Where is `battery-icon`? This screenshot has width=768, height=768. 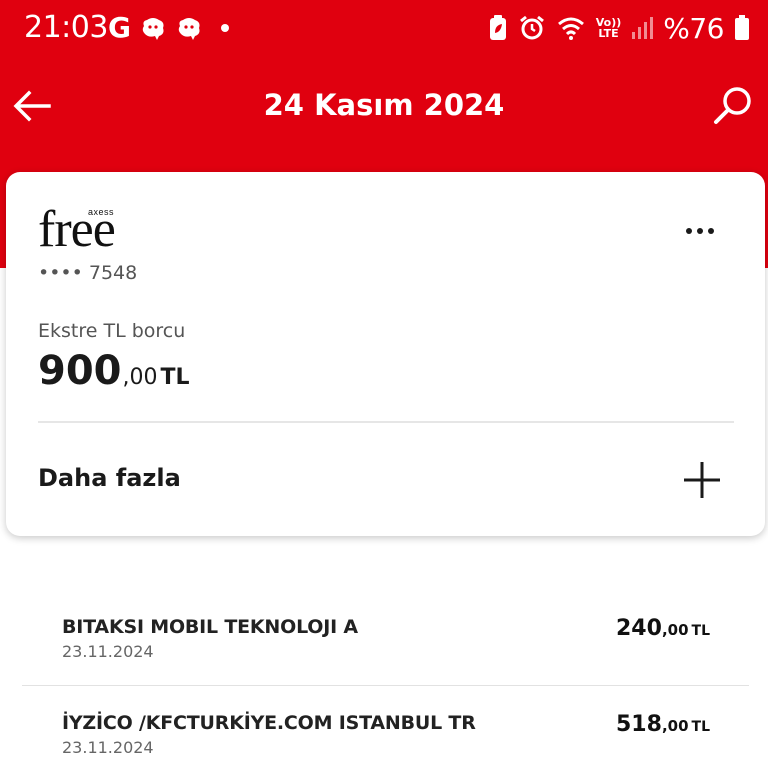
battery-icon is located at coordinates (742, 27).